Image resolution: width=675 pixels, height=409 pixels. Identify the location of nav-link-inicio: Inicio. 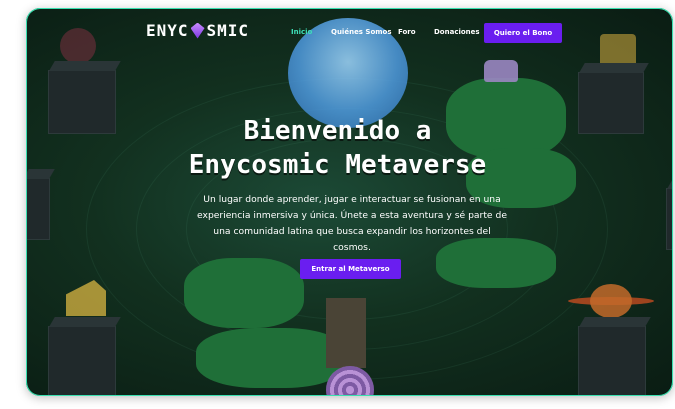
(301, 32).